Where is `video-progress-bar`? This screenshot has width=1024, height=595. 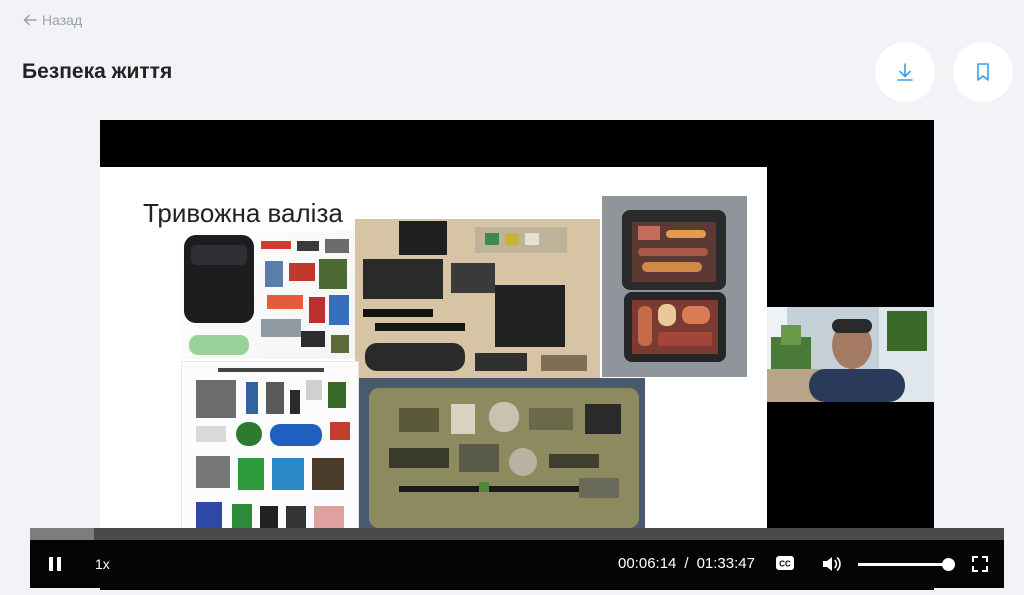 video-progress-bar is located at coordinates (517, 534).